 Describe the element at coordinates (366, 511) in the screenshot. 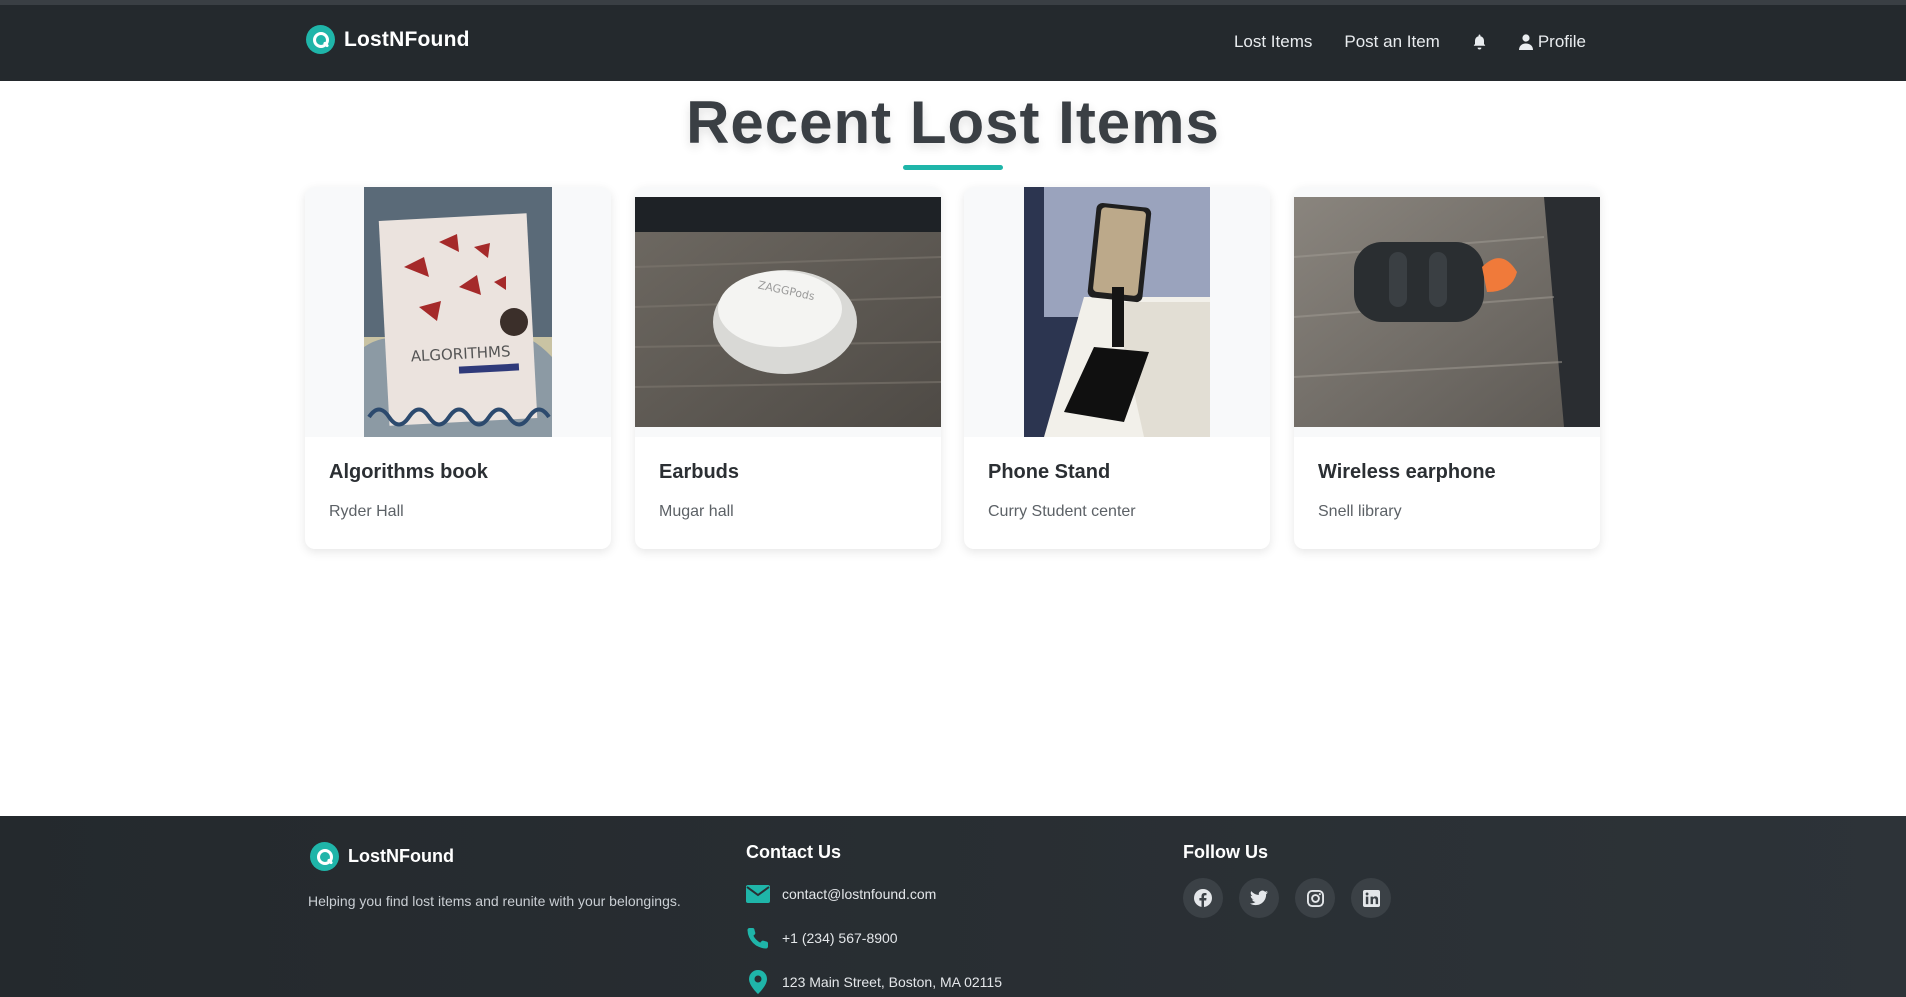

I see `card-location: Ryder Hall` at that location.